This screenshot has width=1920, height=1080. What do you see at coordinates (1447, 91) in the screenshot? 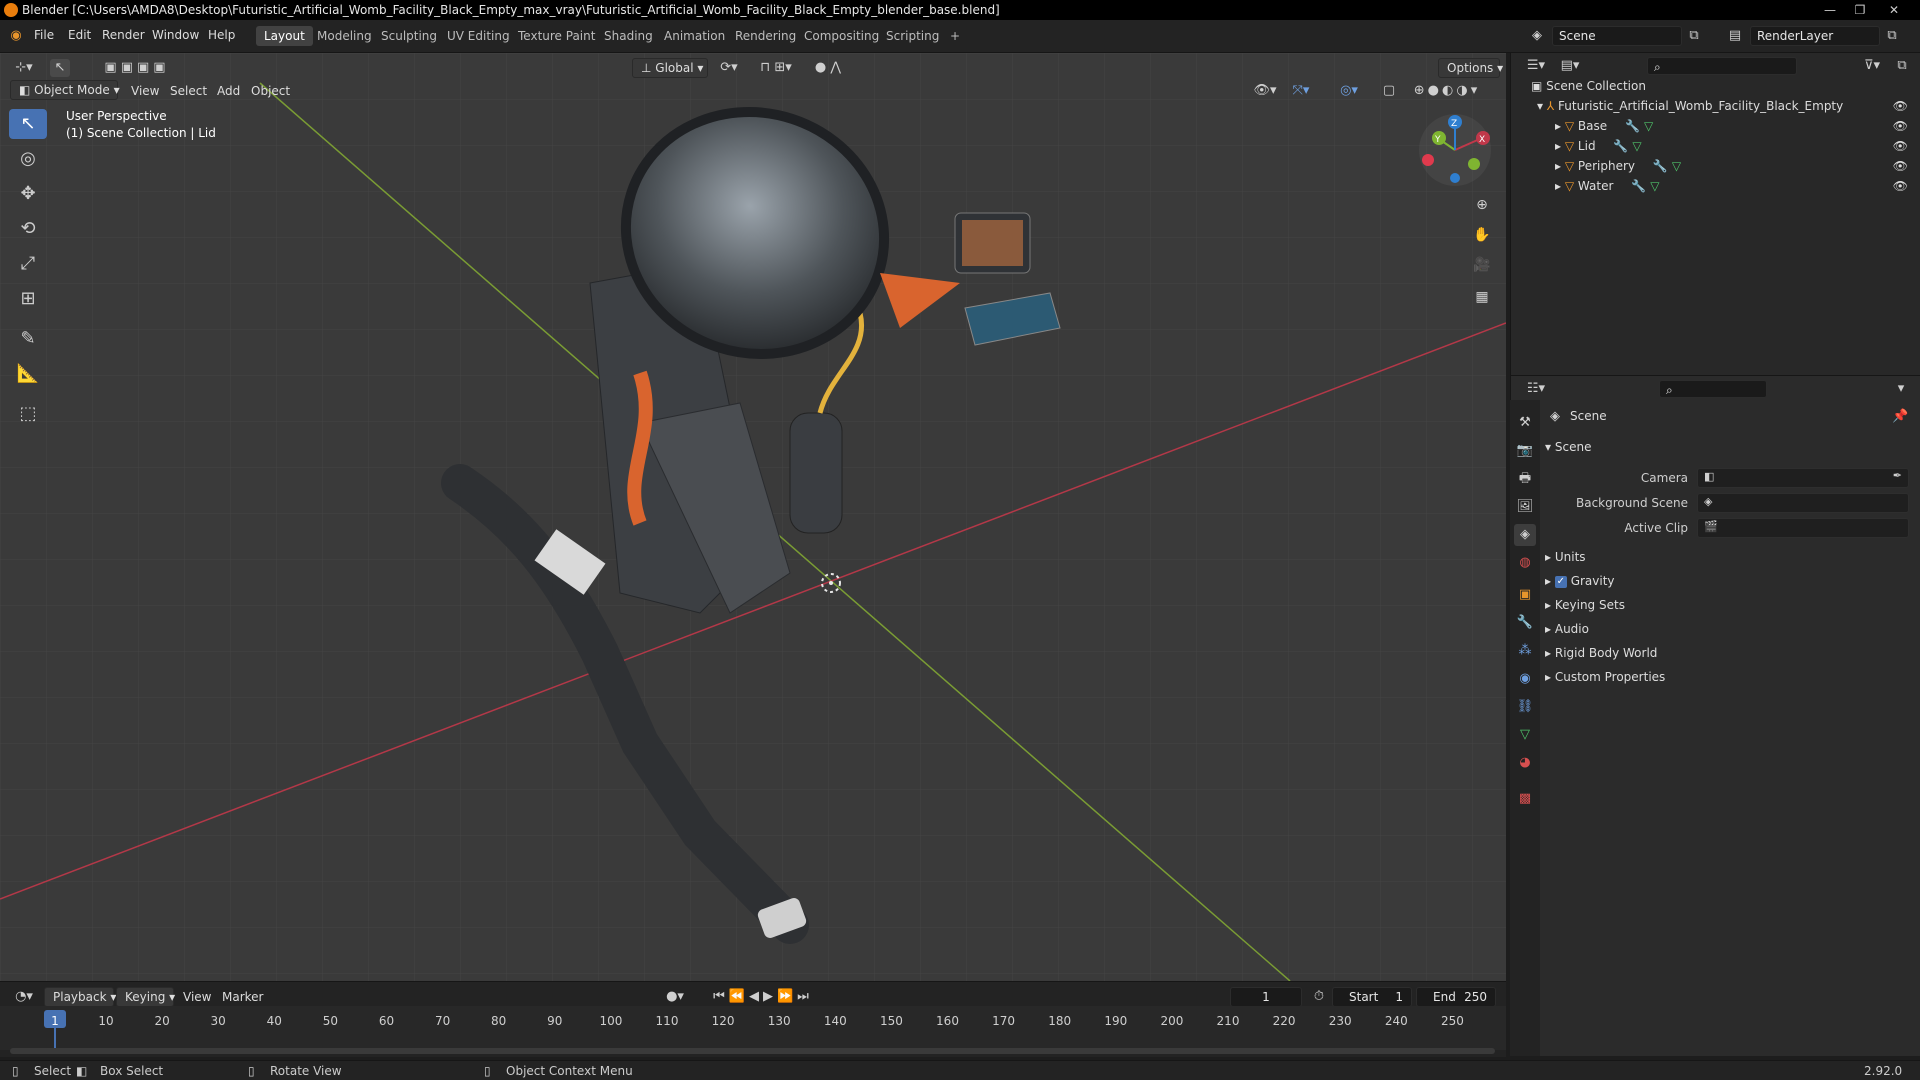
I see `shading-mode-icons: ⊕●◐◑▾` at bounding box center [1447, 91].